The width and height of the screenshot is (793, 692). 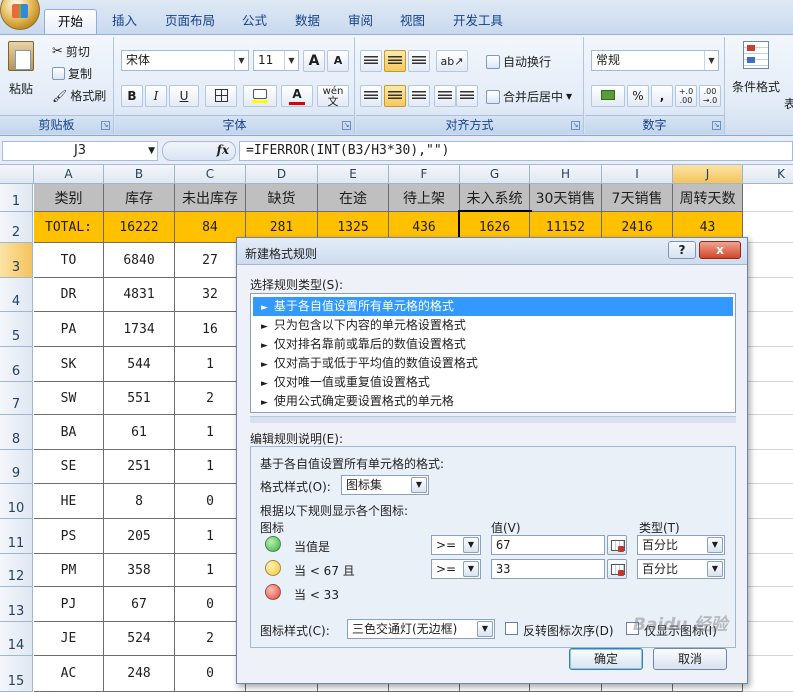 I want to click on header-cell: 待上架, so click(x=424, y=198).